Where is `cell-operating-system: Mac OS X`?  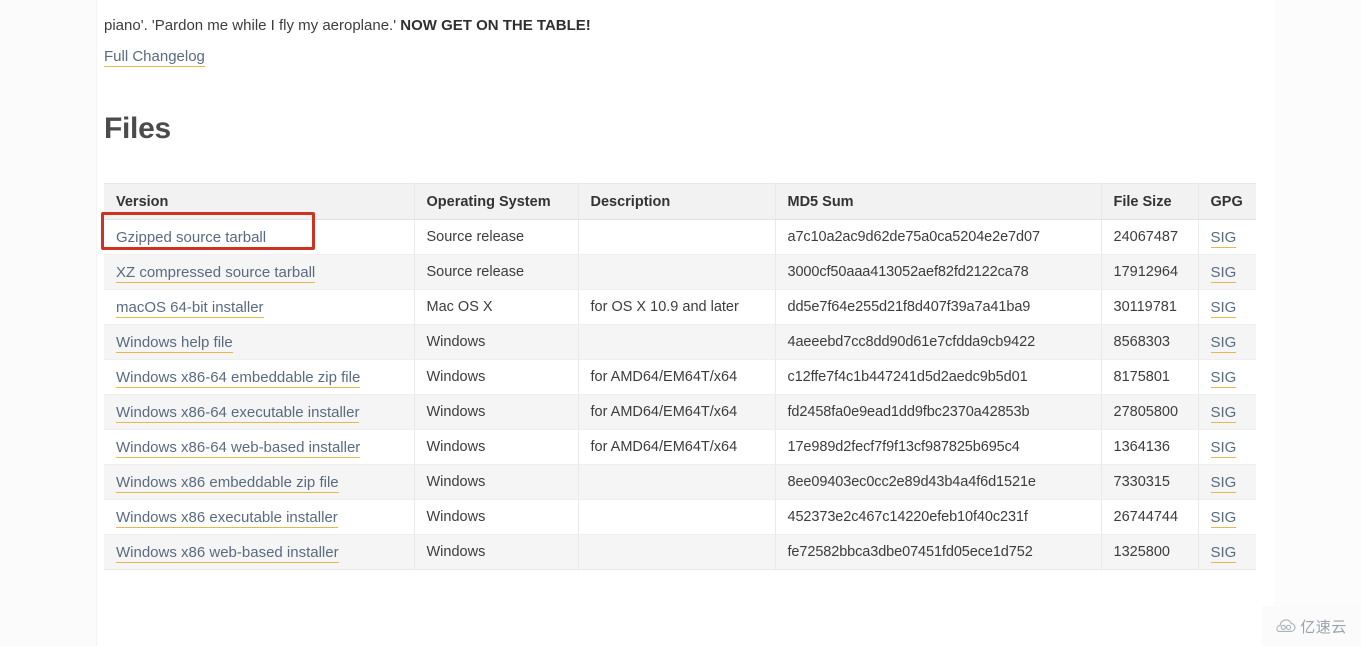
cell-operating-system: Mac OS X is located at coordinates (496, 307).